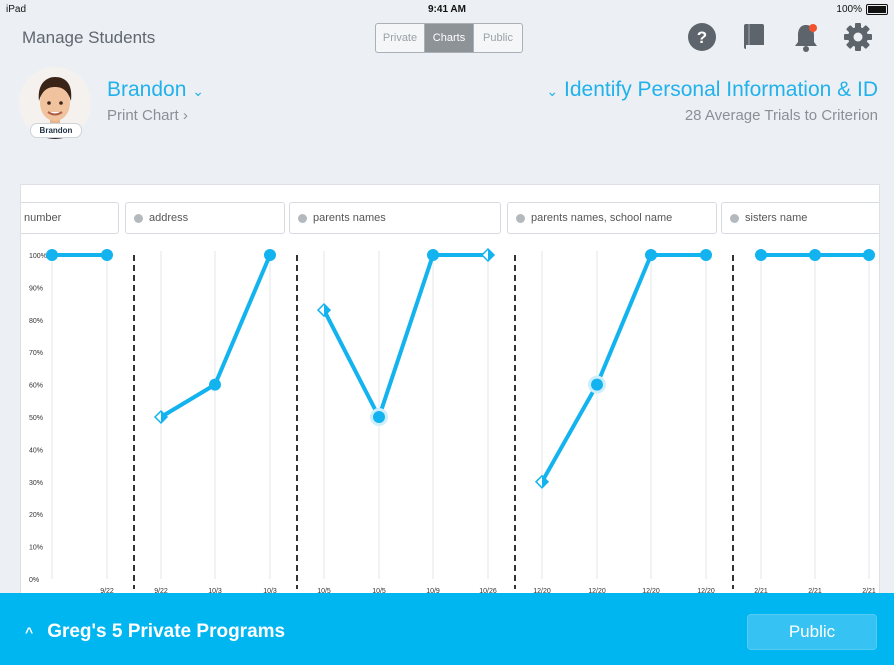  Describe the element at coordinates (812, 632) in the screenshot. I see `public-button: Public` at that location.